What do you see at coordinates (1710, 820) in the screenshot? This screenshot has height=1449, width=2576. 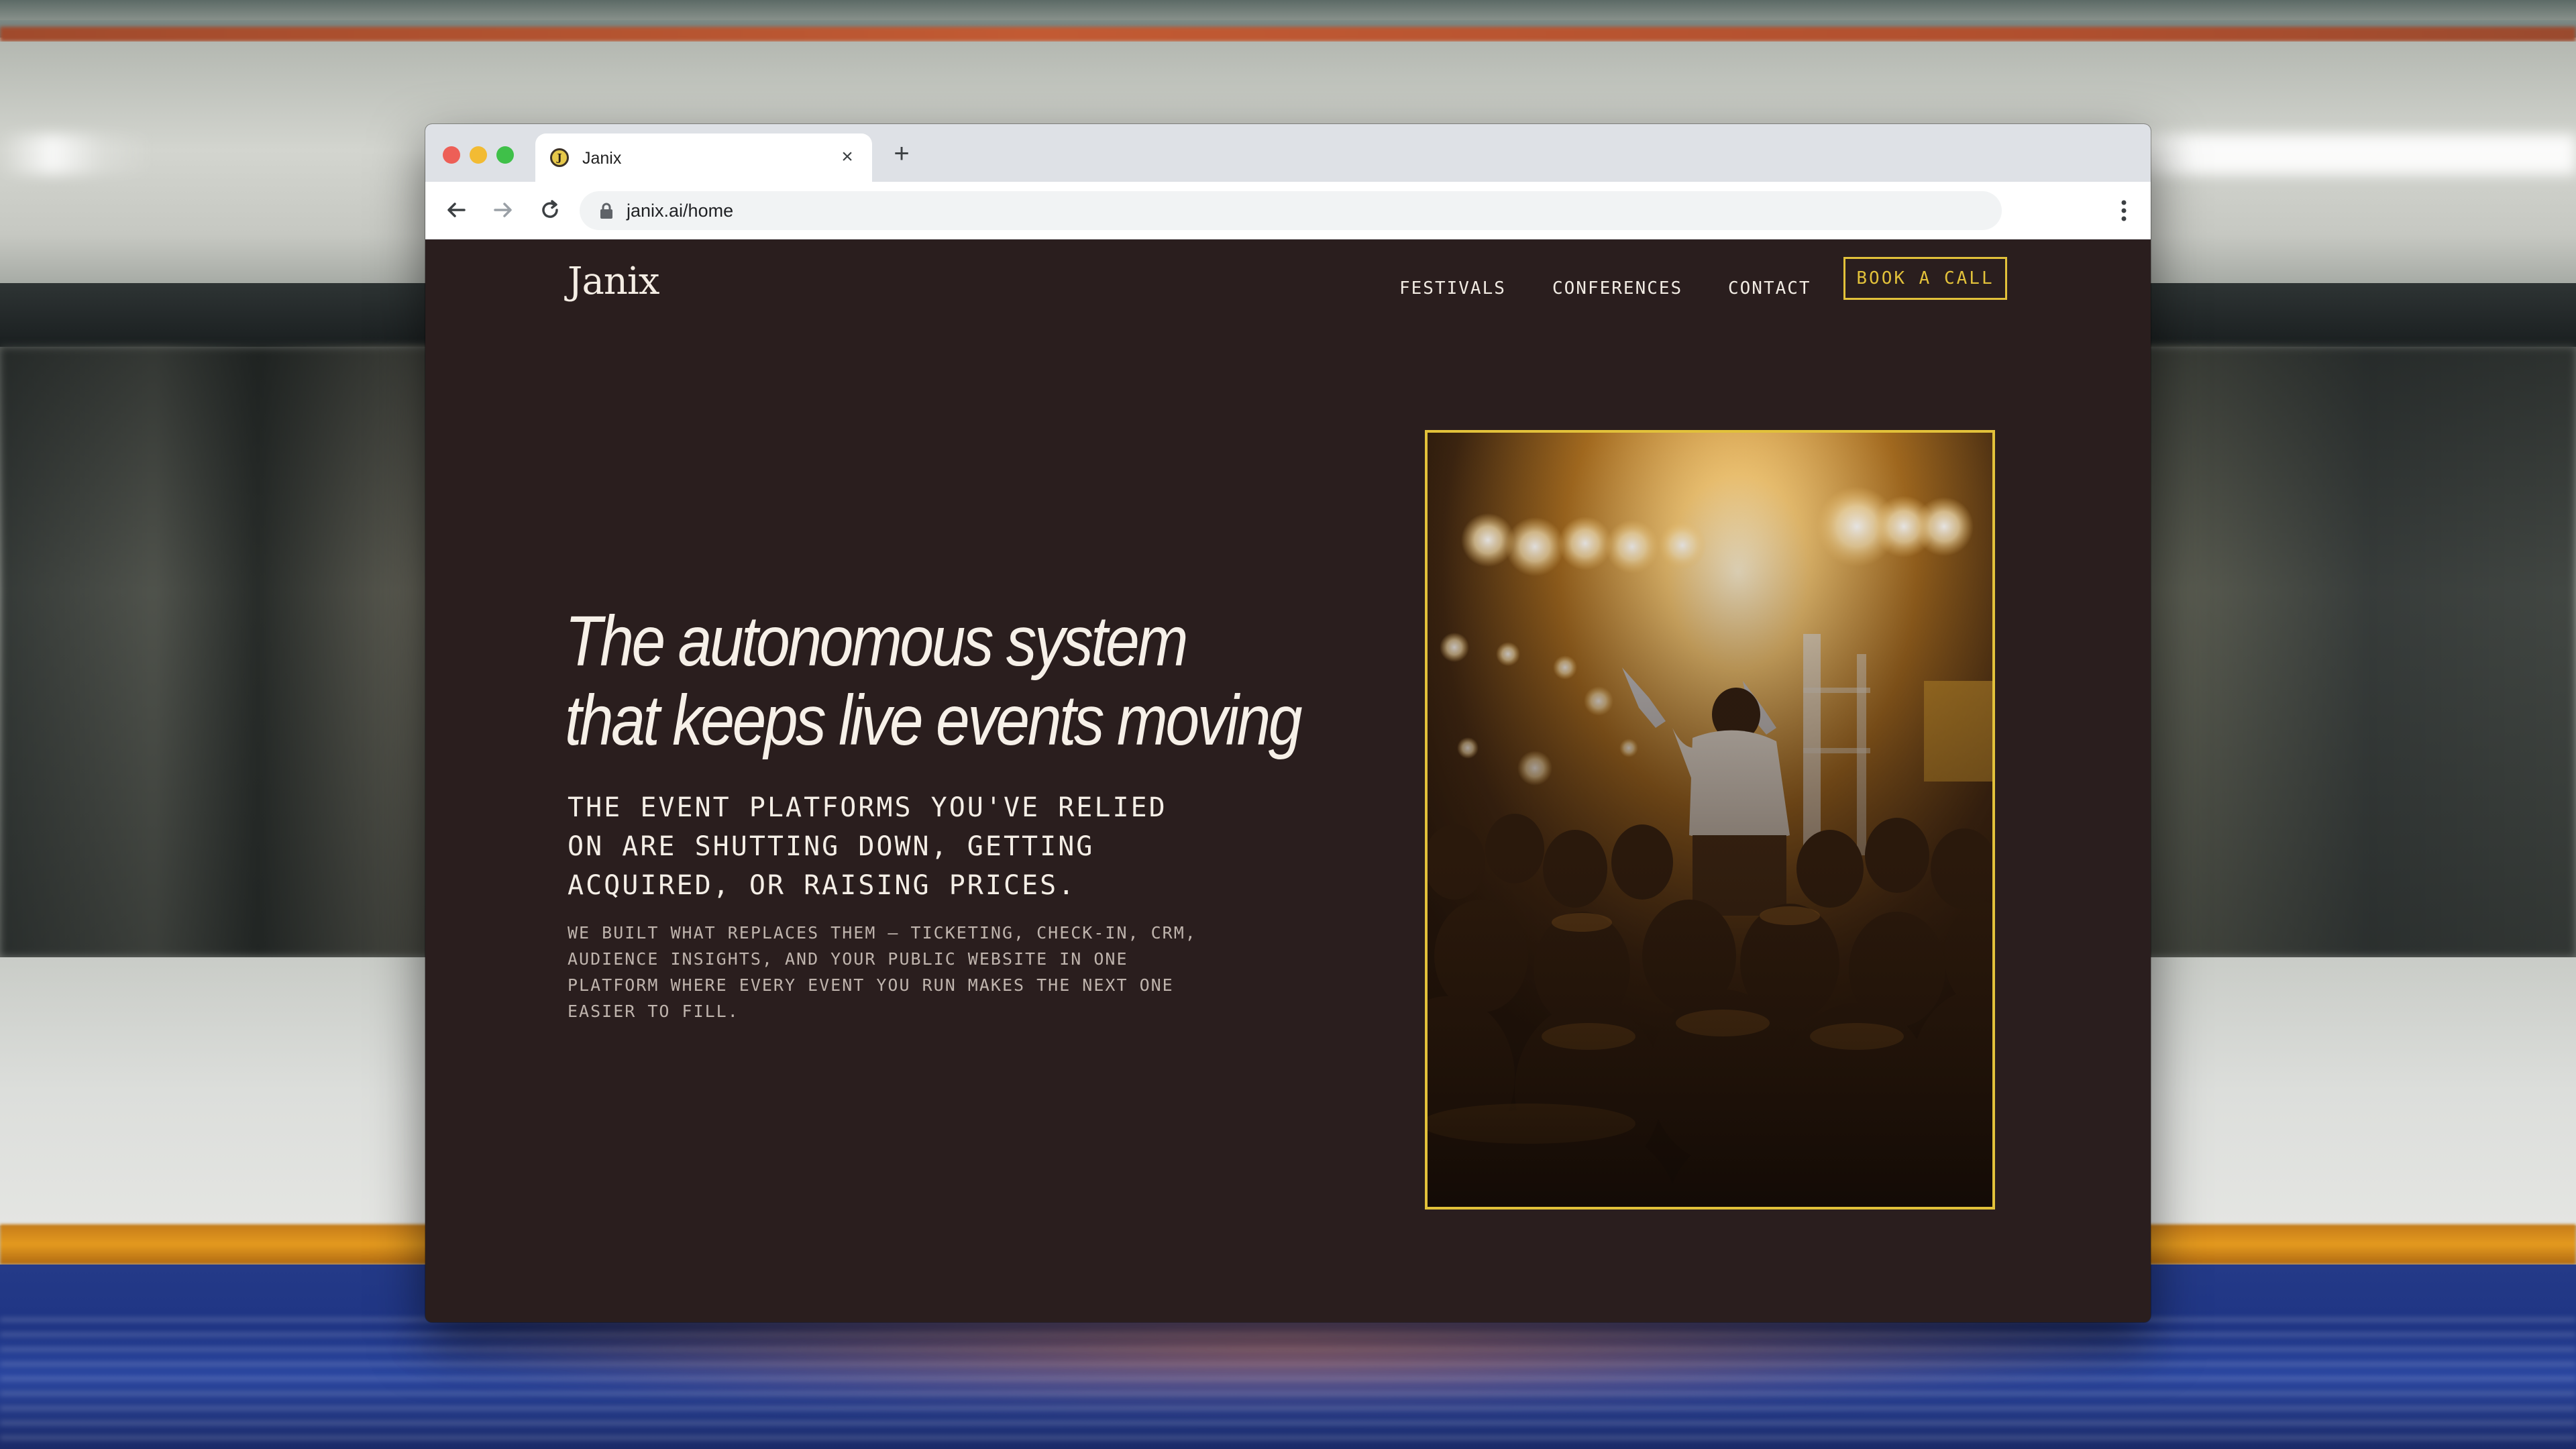 I see `concert-crowd-image` at bounding box center [1710, 820].